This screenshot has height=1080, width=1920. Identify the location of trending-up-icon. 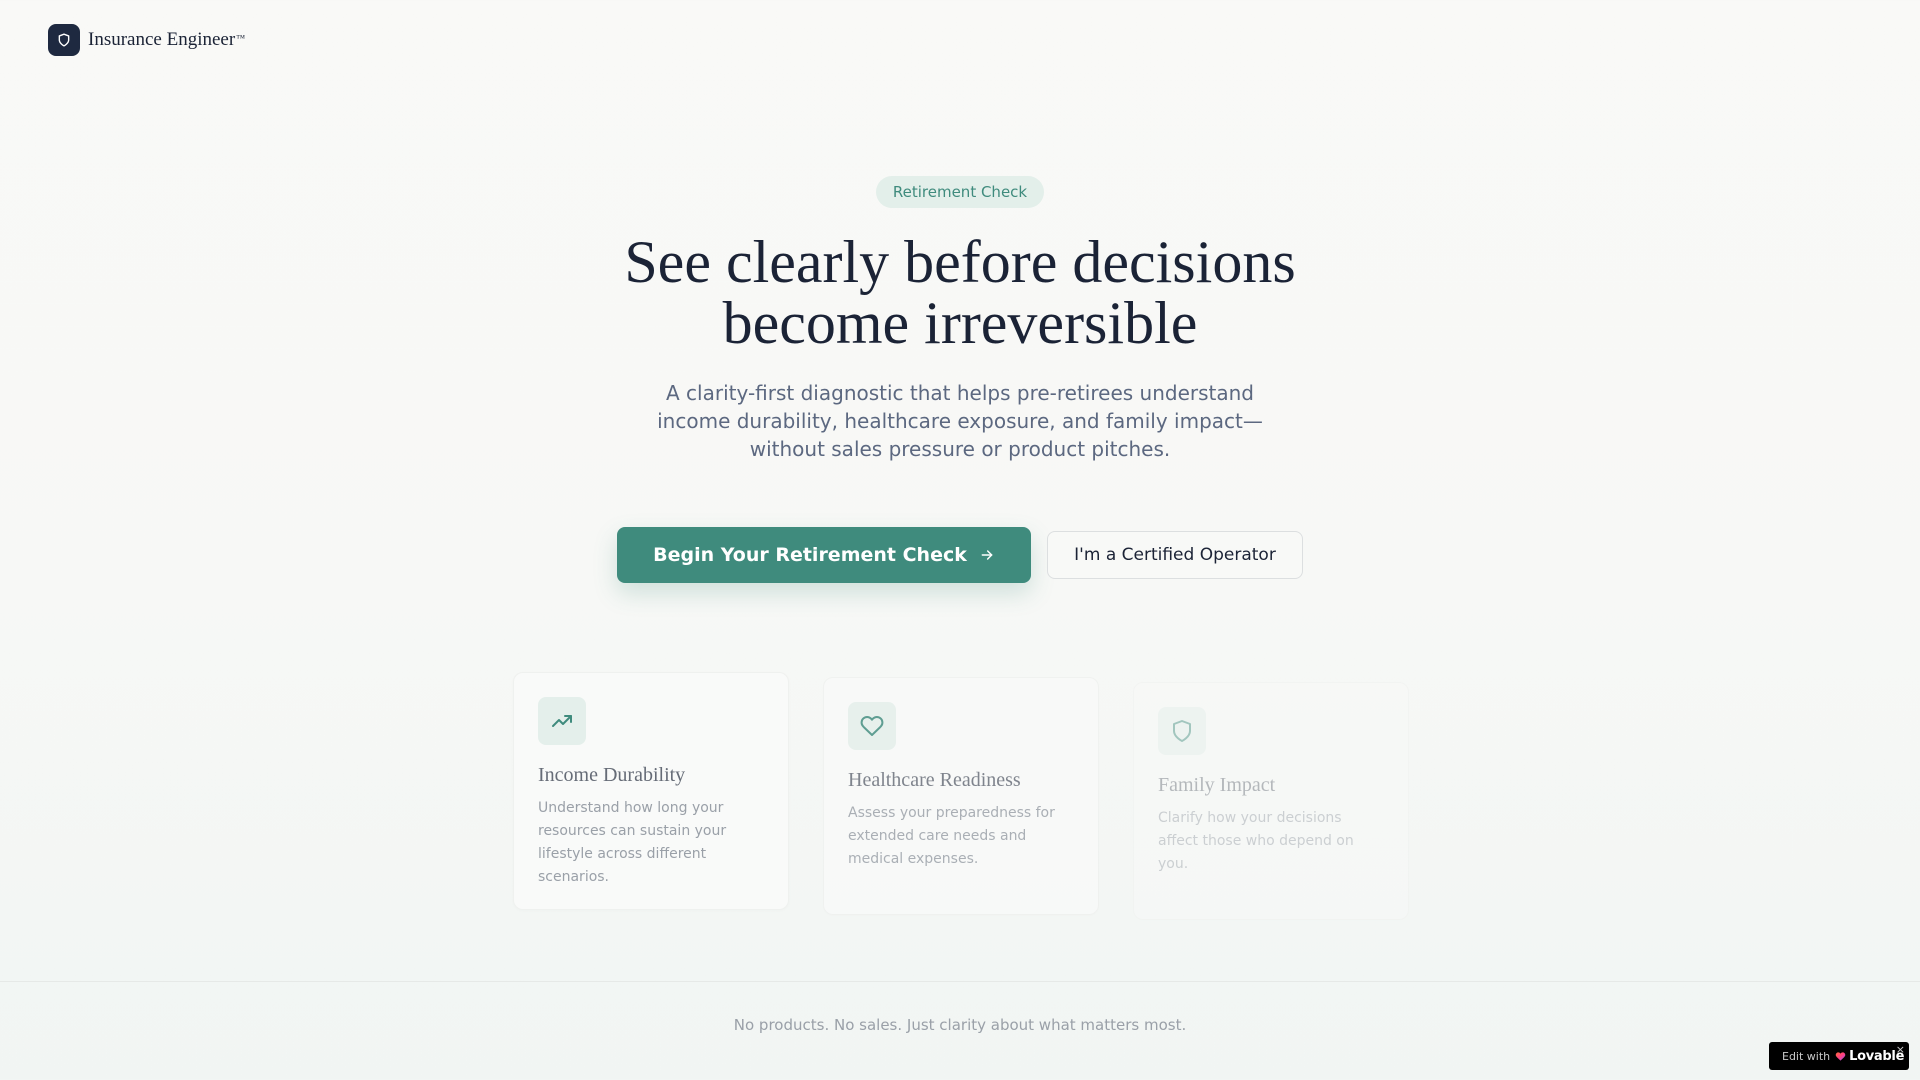
(562, 721).